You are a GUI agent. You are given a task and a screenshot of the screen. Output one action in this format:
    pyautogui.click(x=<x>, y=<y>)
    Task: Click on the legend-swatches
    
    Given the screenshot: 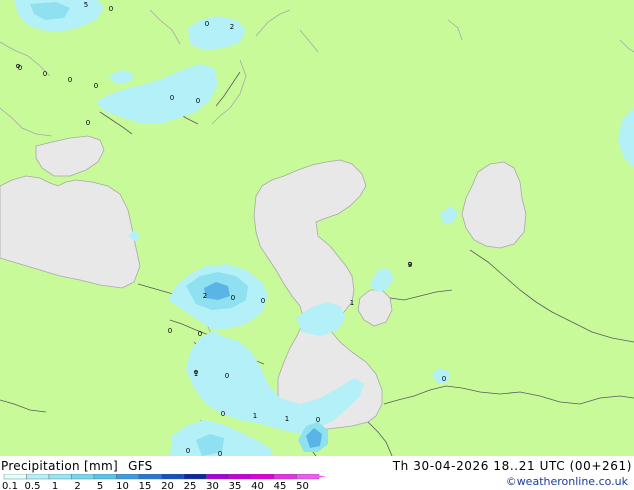 What is the action you would take?
    pyautogui.click(x=161, y=477)
    